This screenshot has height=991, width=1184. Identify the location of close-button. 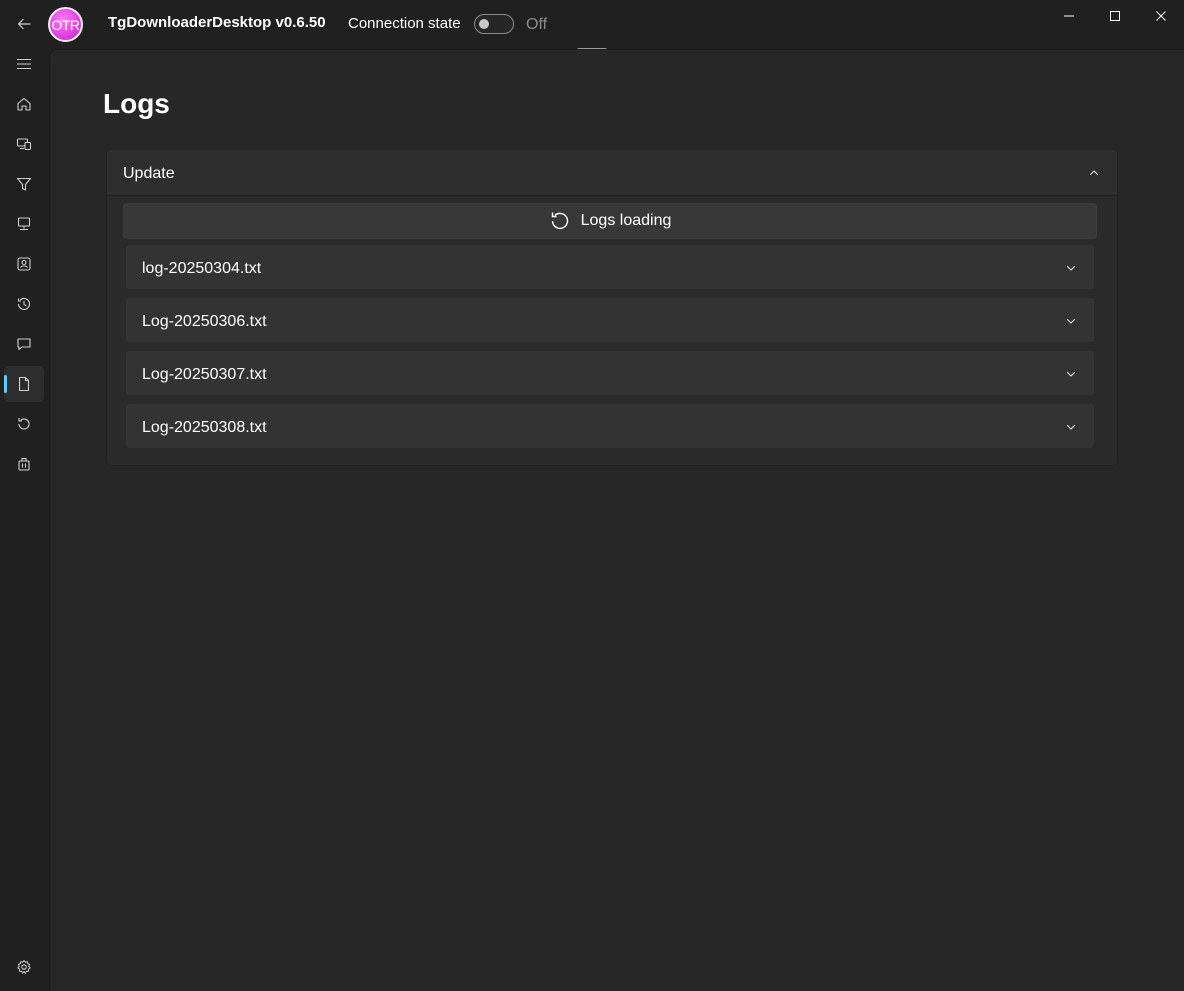
(1161, 16).